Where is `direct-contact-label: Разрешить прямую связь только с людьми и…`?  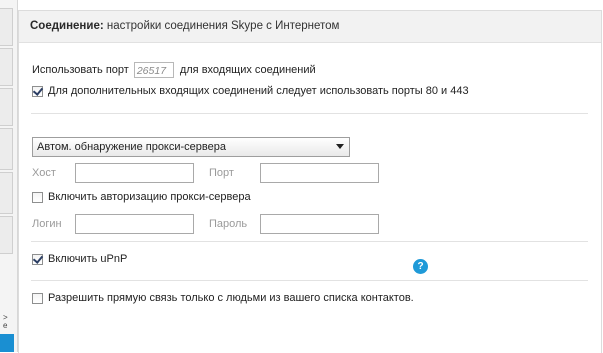 direct-contact-label: Разрешить прямую связь только с людьми и… is located at coordinates (231, 298).